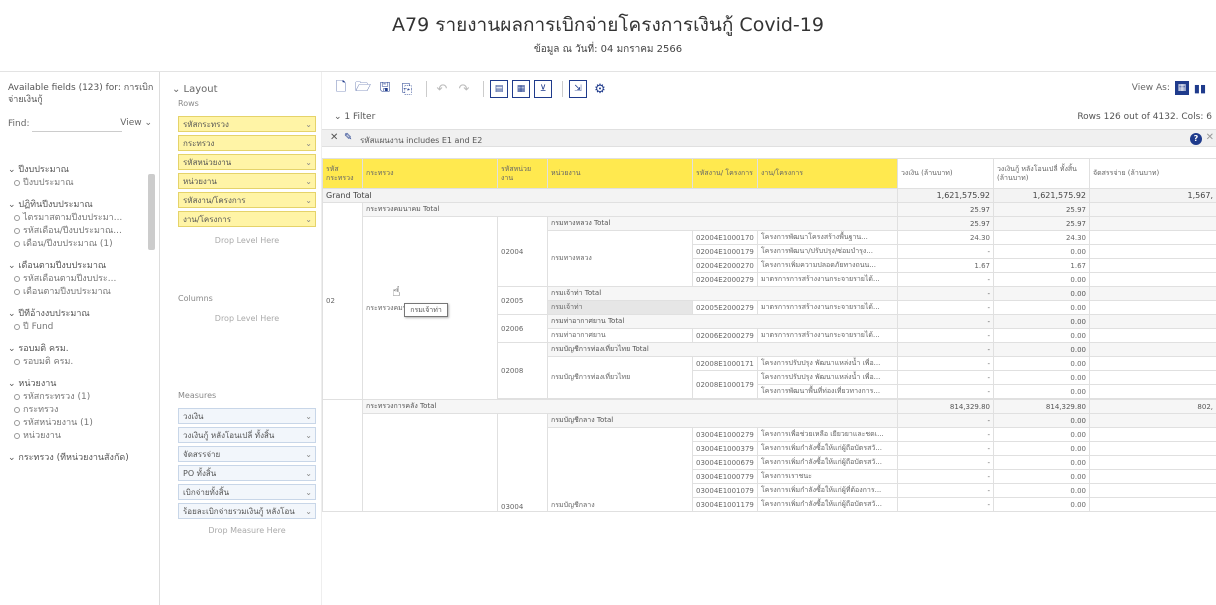 The width and height of the screenshot is (1216, 605). What do you see at coordinates (407, 89) in the screenshot?
I see `save-as-icon: ⎘` at bounding box center [407, 89].